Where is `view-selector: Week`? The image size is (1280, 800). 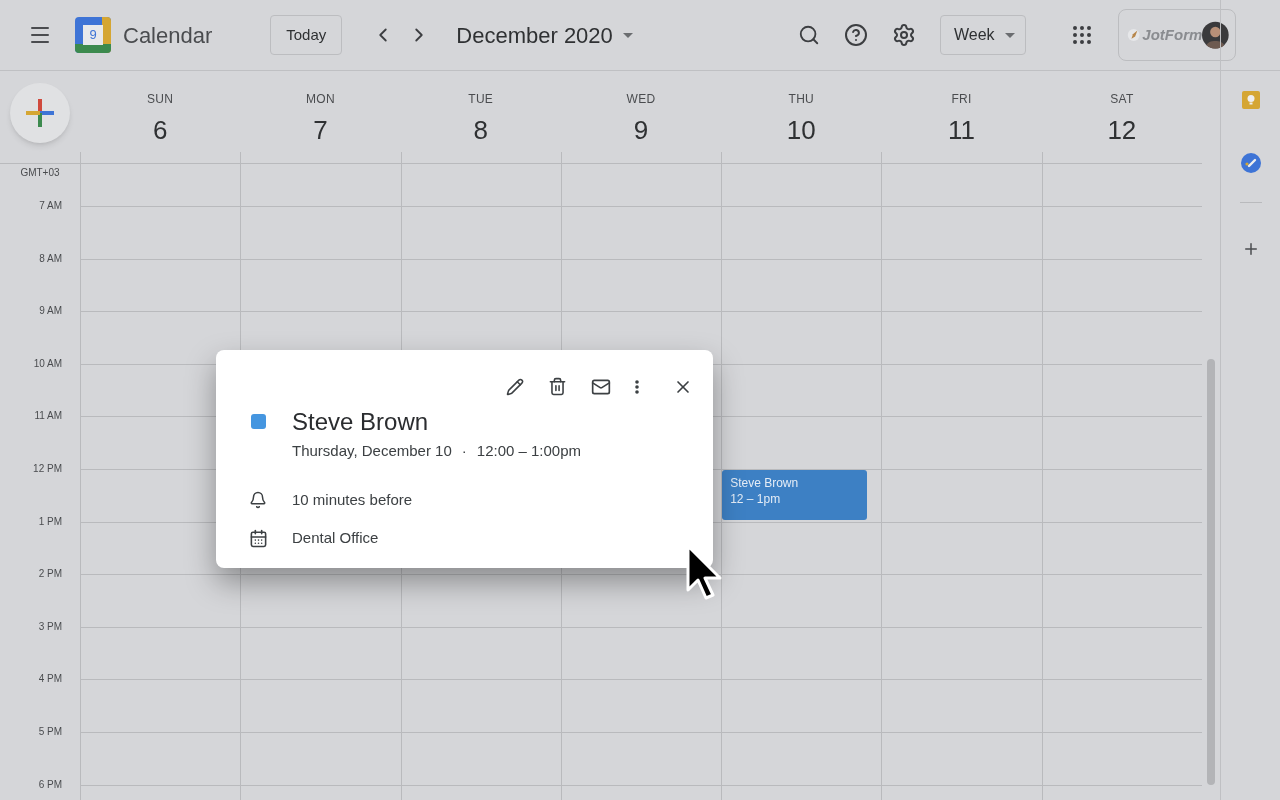
view-selector: Week is located at coordinates (983, 35).